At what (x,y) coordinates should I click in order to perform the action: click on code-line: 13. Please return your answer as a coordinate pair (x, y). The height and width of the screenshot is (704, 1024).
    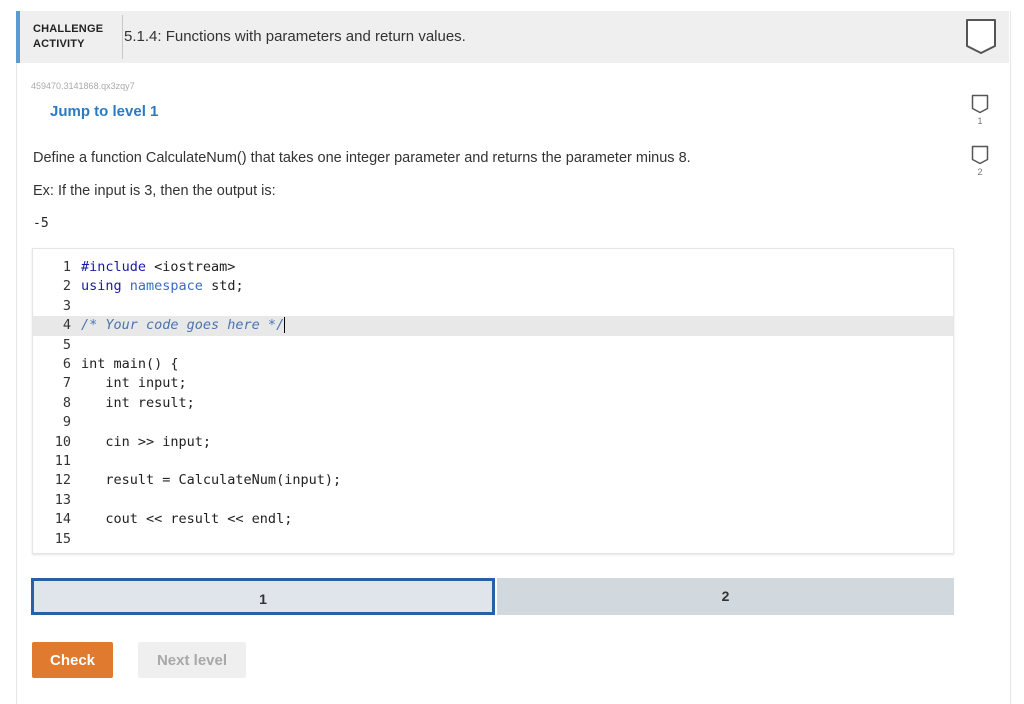
    Looking at the image, I should click on (493, 500).